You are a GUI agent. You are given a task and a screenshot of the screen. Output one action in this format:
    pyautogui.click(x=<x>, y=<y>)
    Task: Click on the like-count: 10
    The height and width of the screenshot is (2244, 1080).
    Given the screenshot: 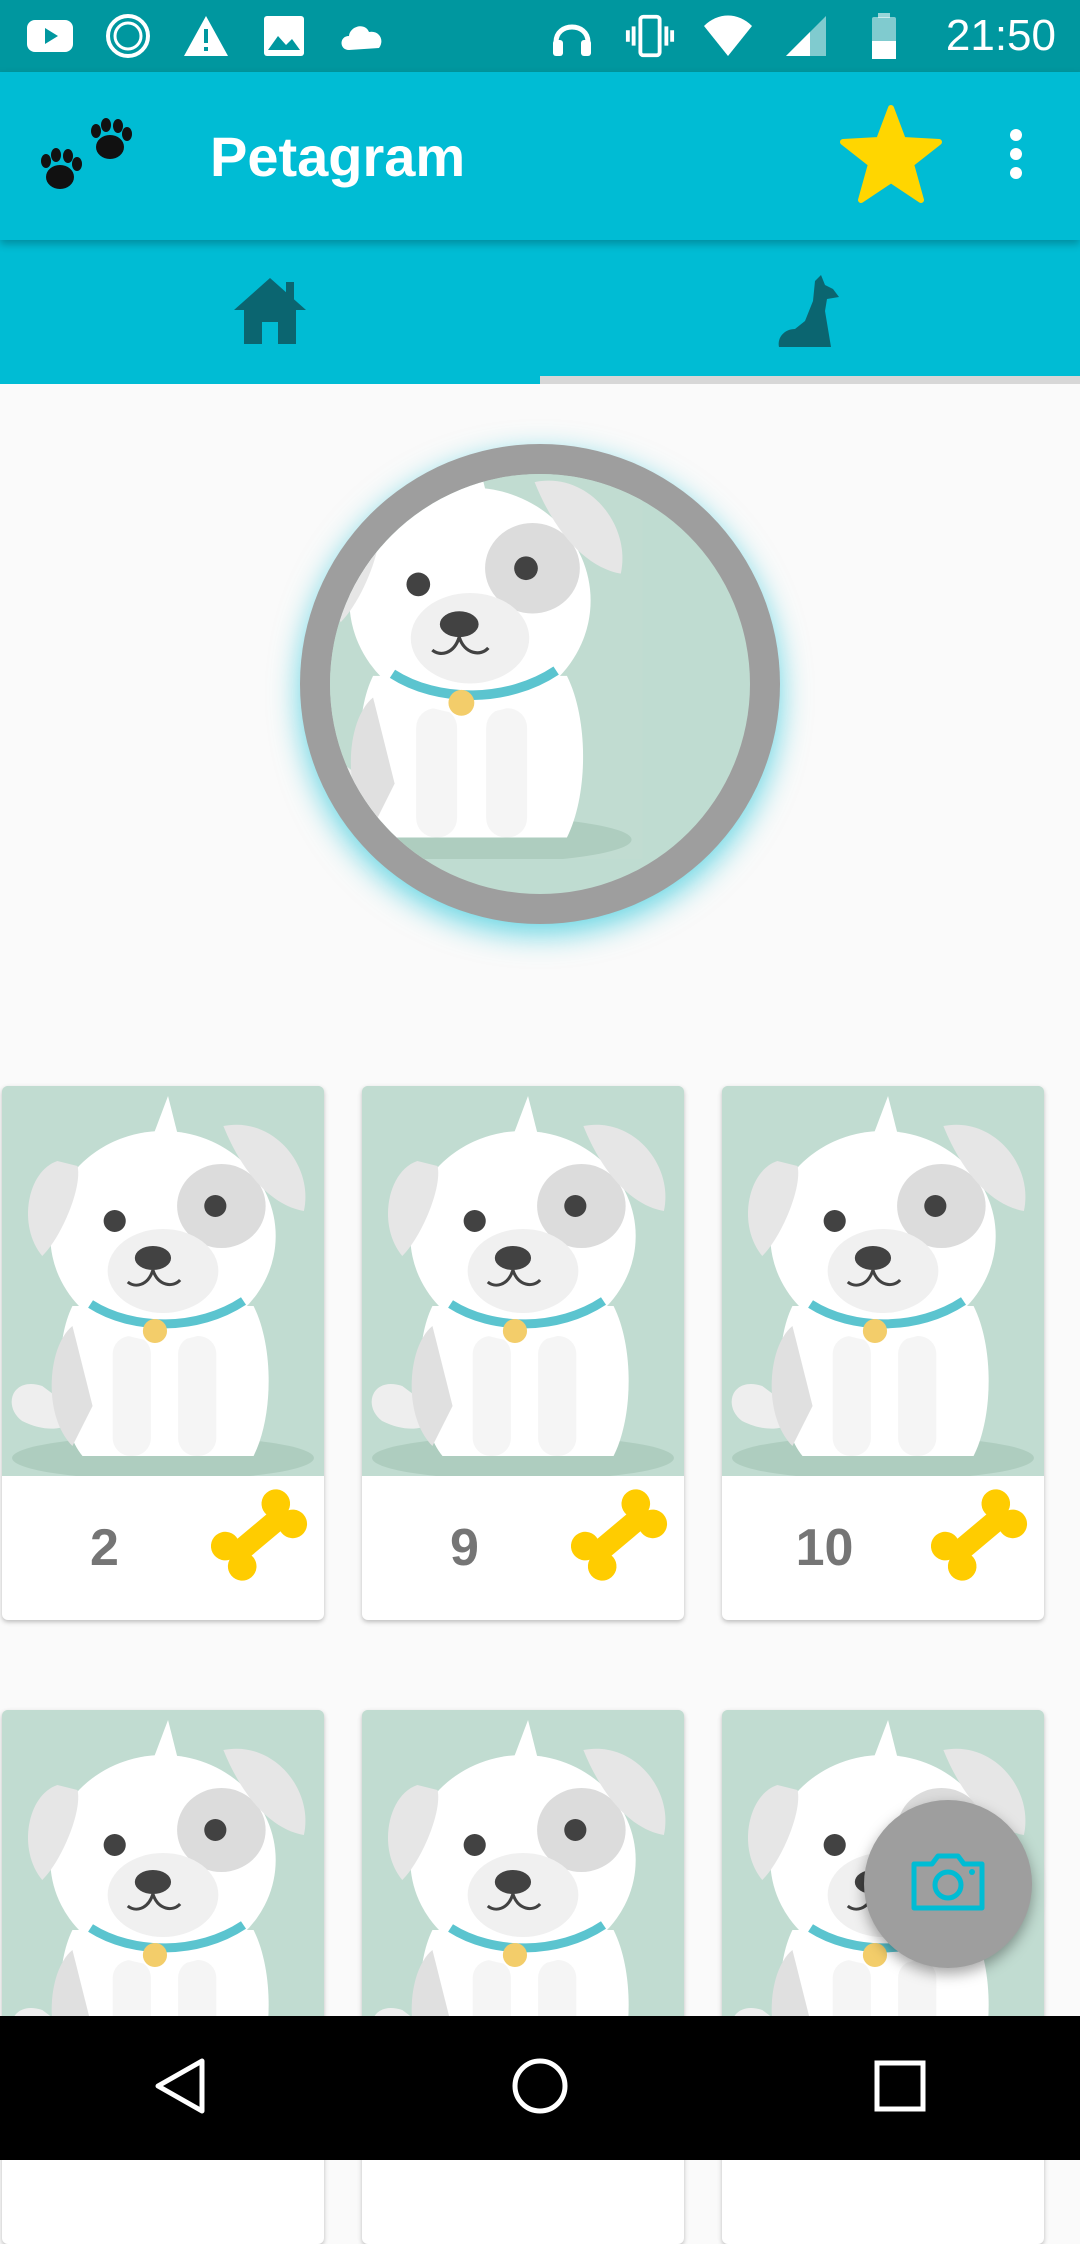 What is the action you would take?
    pyautogui.click(x=824, y=1548)
    